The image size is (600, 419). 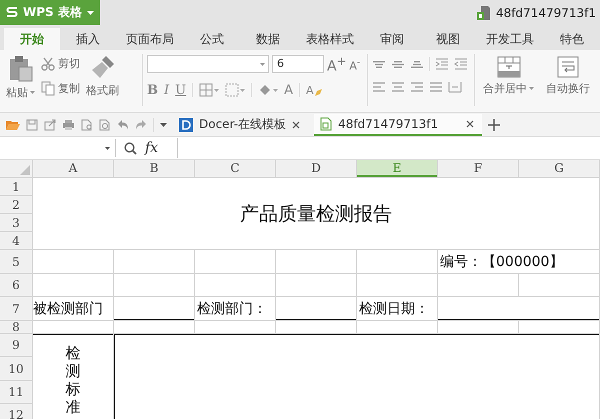 What do you see at coordinates (397, 308) in the screenshot?
I see `table-cell: 检测日期：` at bounding box center [397, 308].